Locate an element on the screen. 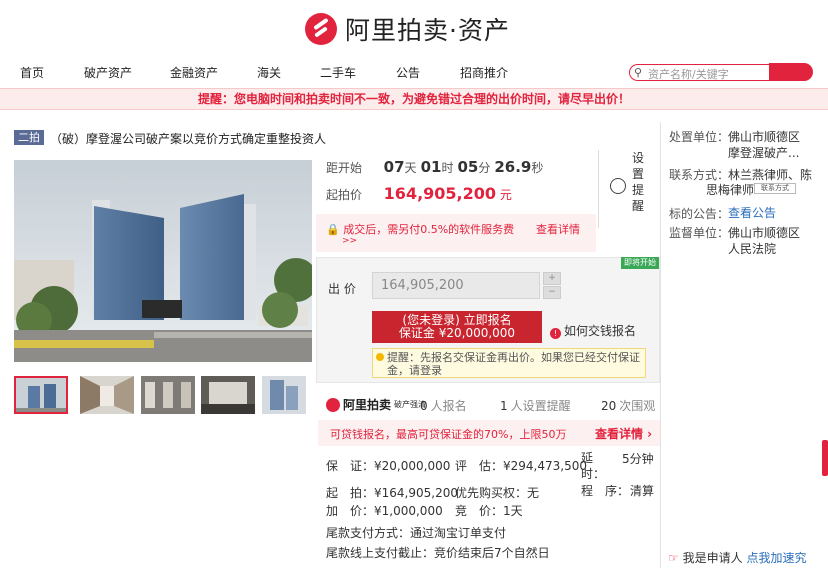  speed-up-link-tail: 究 is located at coordinates (800, 558).